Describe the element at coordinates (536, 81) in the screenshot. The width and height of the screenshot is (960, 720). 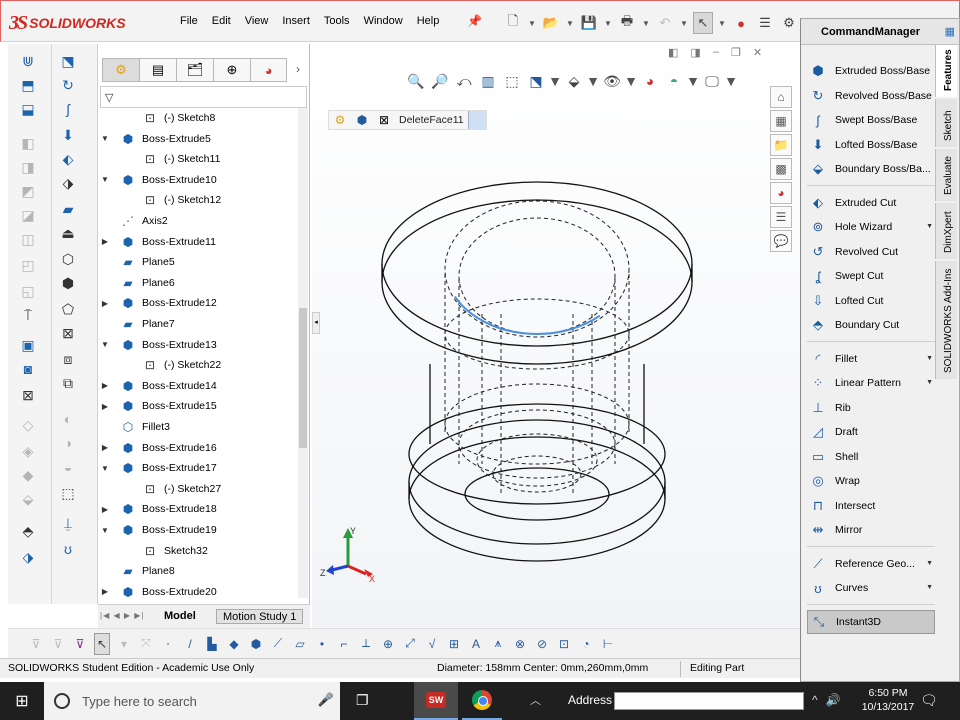
I see `view-orientation-icon: ⬔` at that location.